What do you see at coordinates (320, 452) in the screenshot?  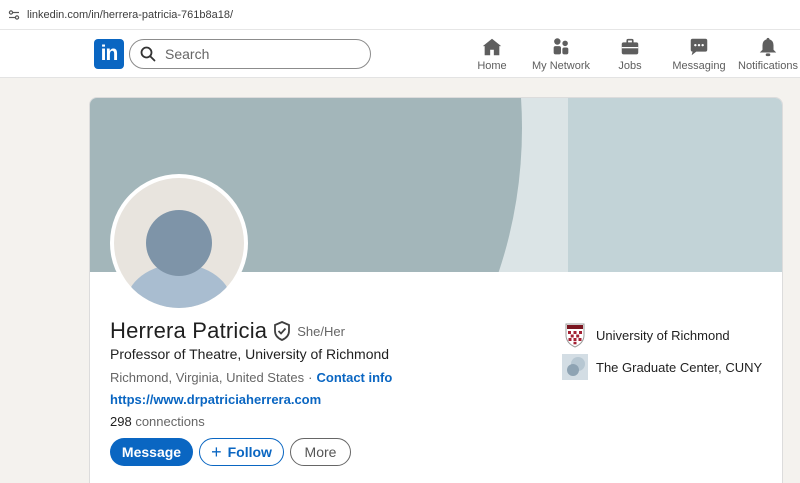 I see `more-button: More` at bounding box center [320, 452].